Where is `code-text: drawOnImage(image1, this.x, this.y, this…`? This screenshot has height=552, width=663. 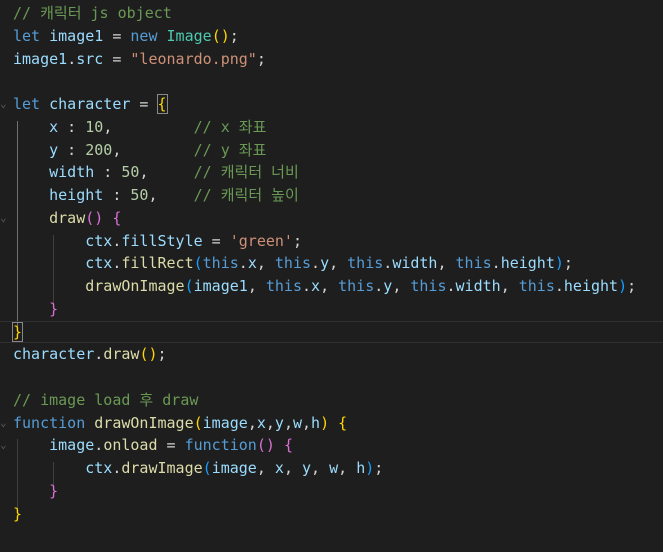 code-text: drawOnImage(image1, this.x, this.y, this… is located at coordinates (324, 286).